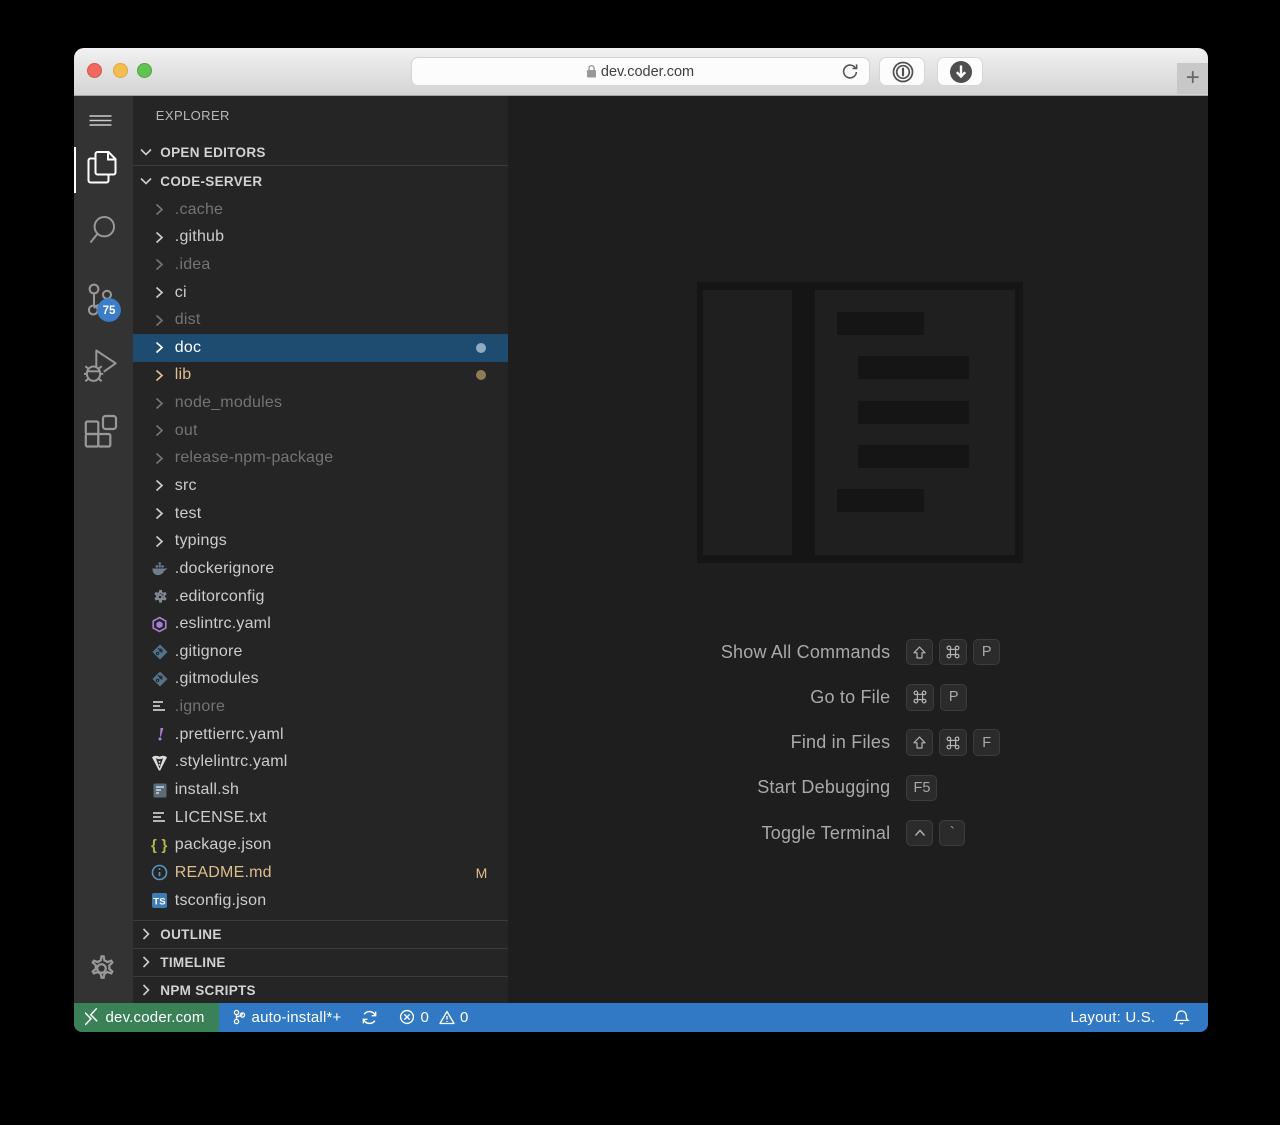  What do you see at coordinates (160, 902) in the screenshot?
I see `svg-text: TS` at bounding box center [160, 902].